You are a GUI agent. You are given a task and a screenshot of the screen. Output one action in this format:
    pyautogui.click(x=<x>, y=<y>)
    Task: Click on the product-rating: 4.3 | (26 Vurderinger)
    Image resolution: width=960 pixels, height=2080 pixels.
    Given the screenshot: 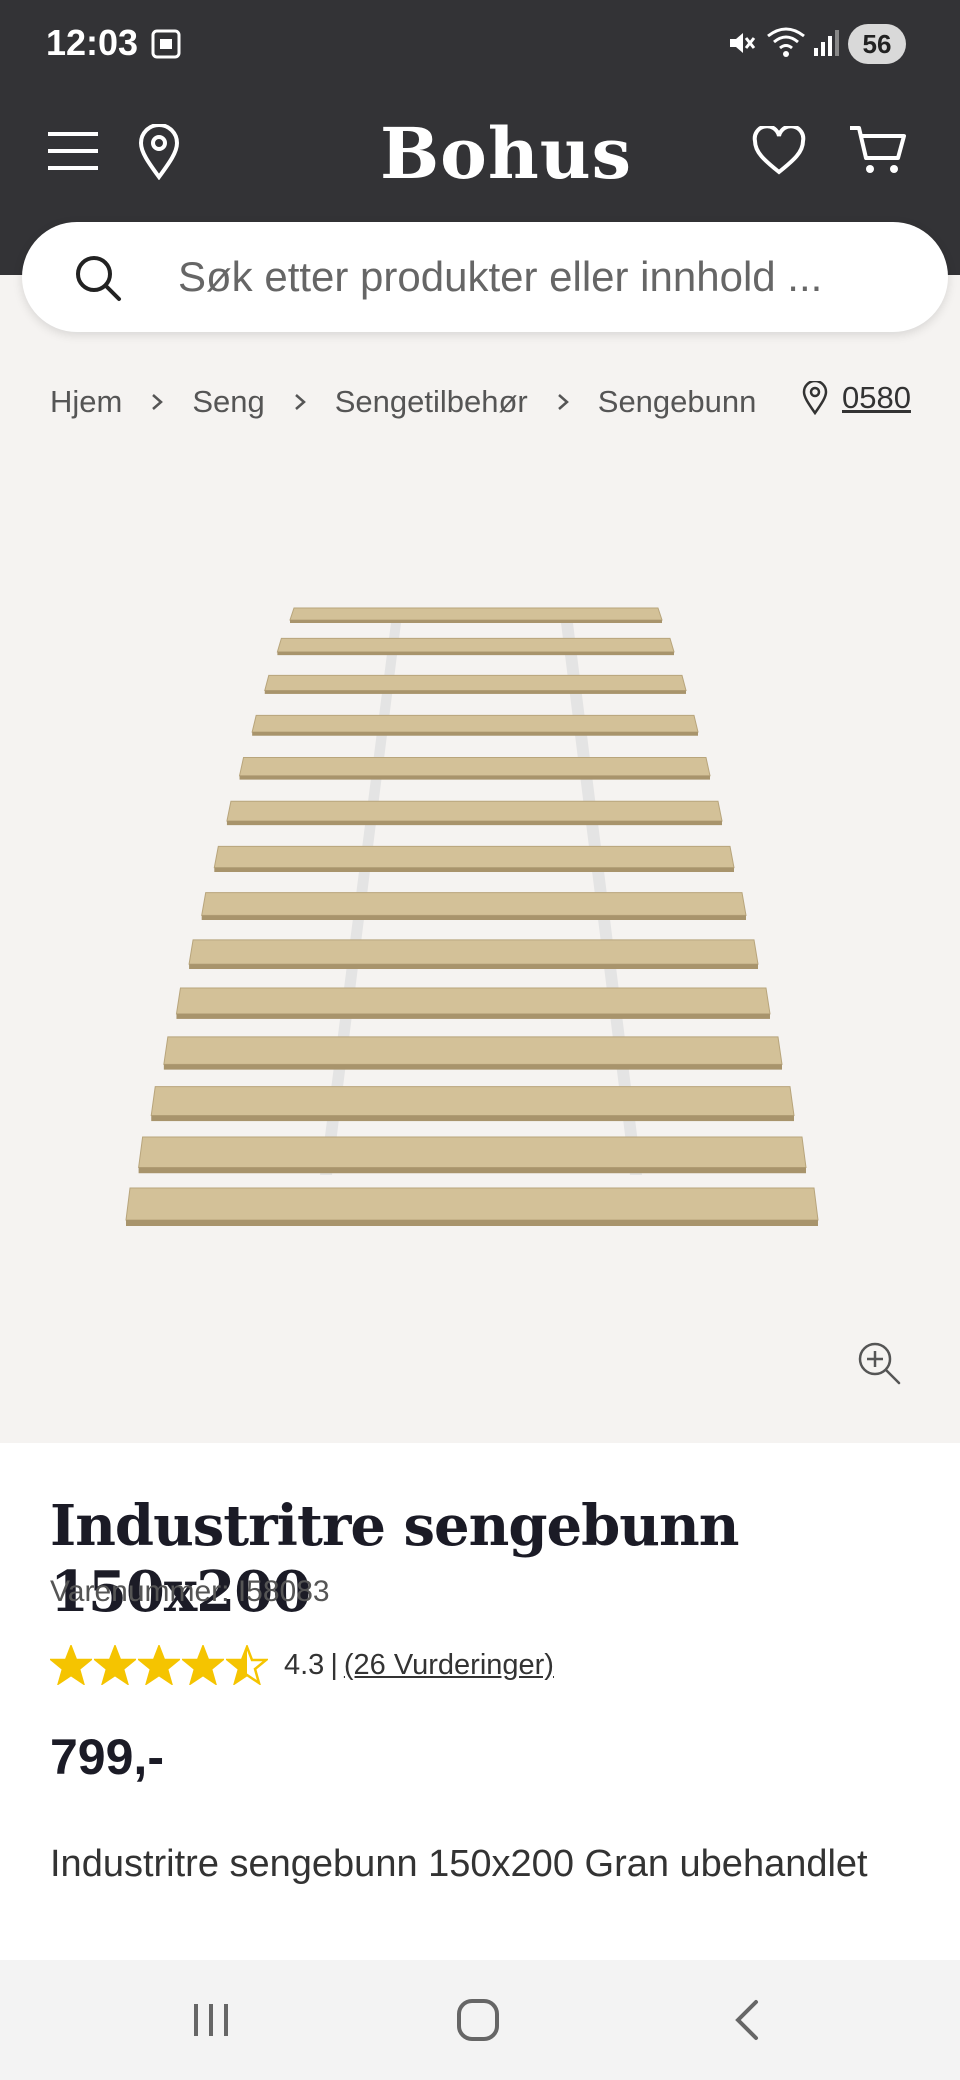 What is the action you would take?
    pyautogui.click(x=302, y=1665)
    